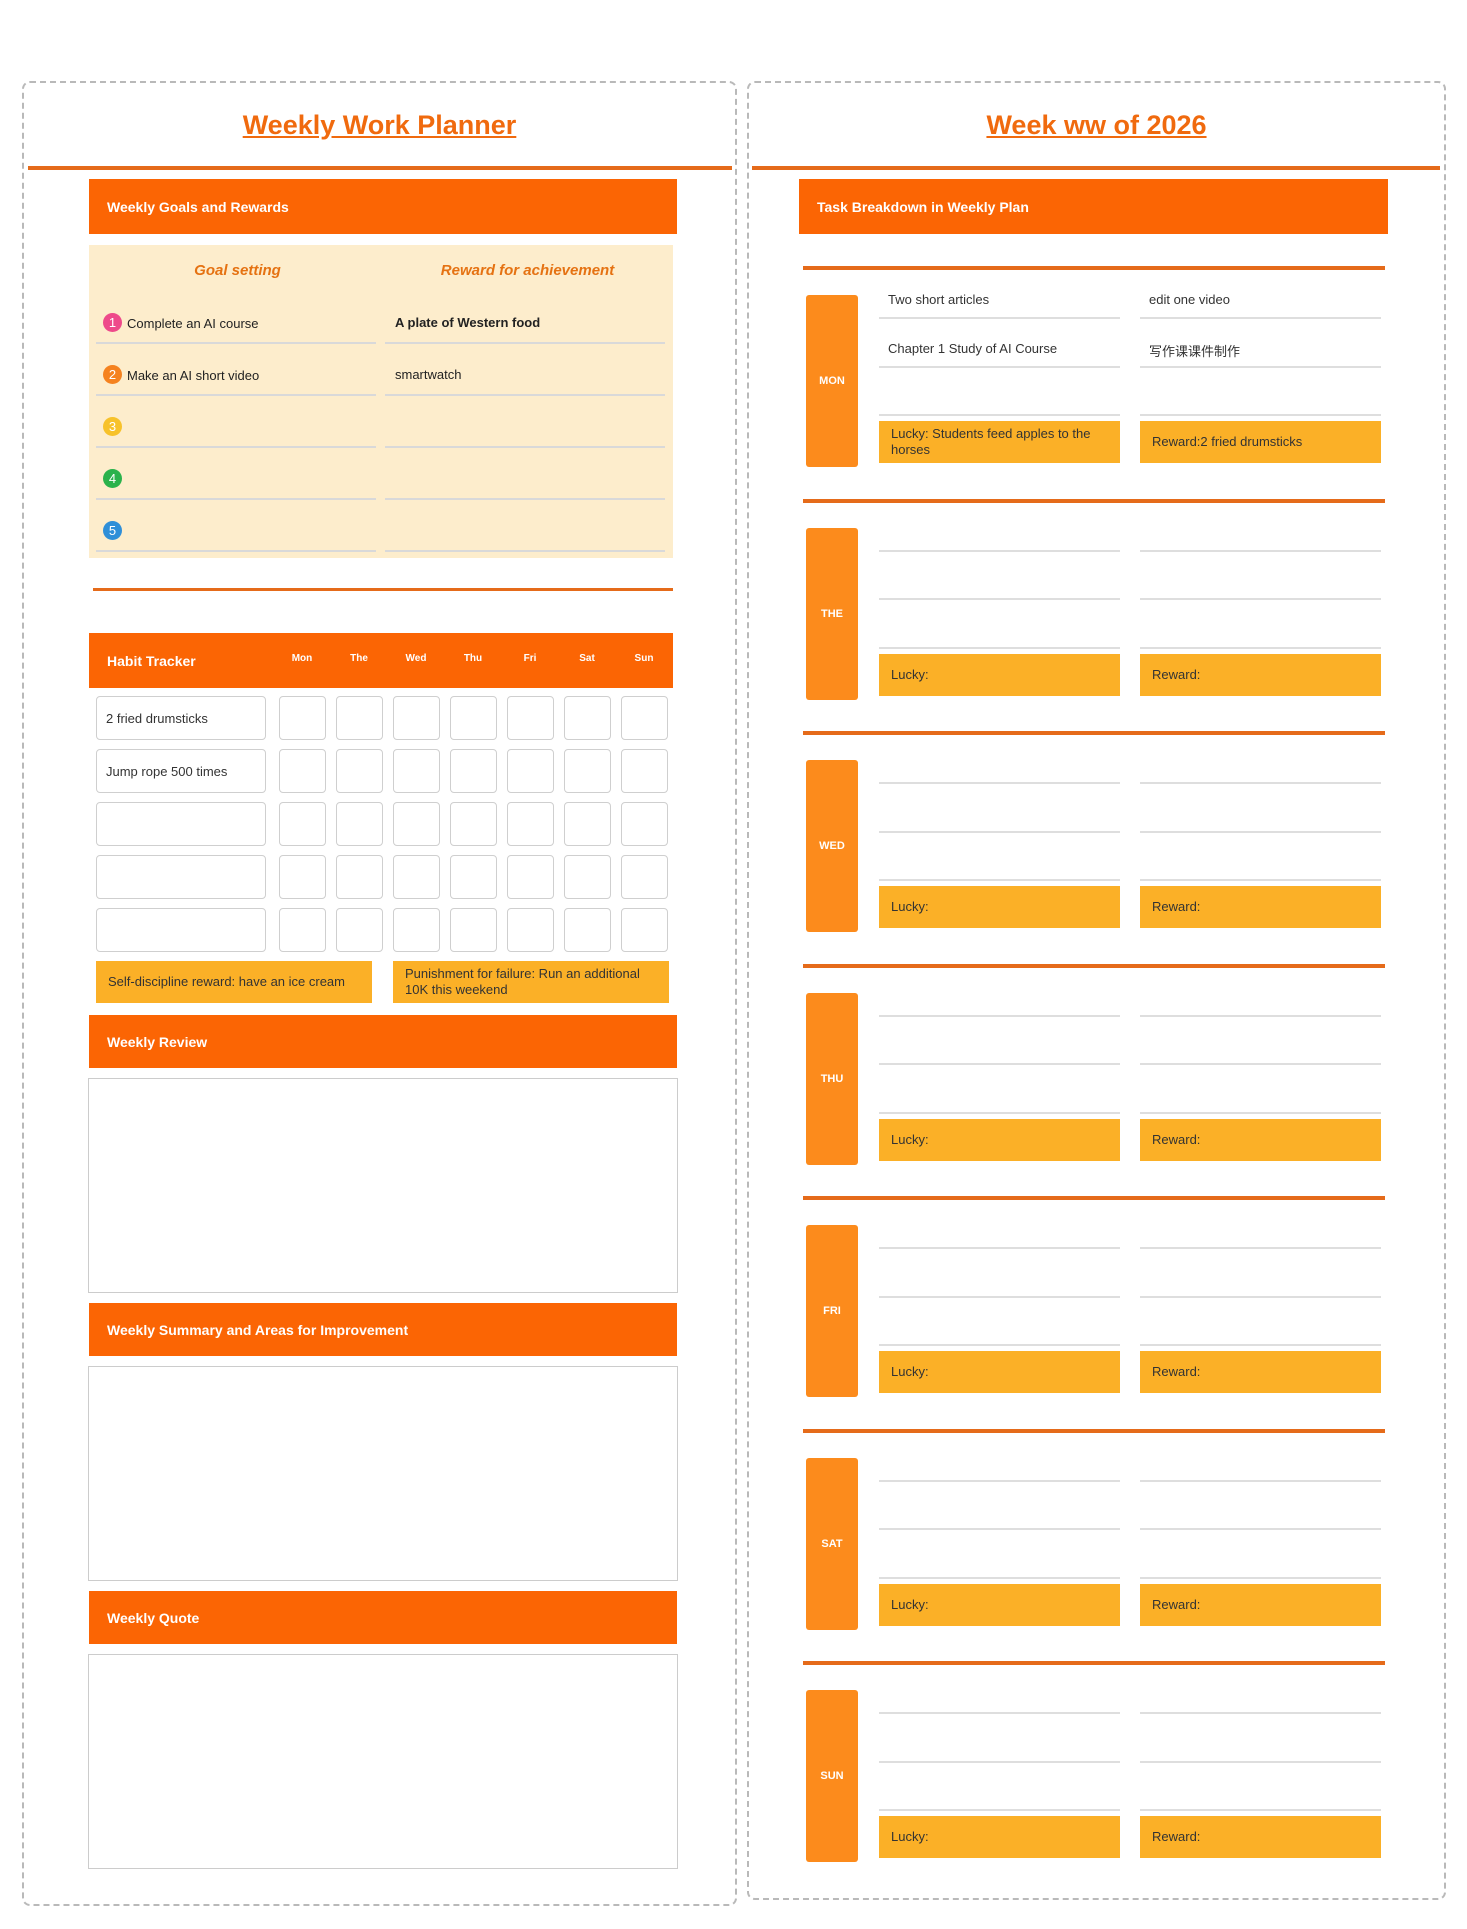 Image resolution: width=1467 pixels, height=1929 pixels. What do you see at coordinates (383, 1329) in the screenshot?
I see `weekly-summary-header: Weekly Summary and Areas for Improvement` at bounding box center [383, 1329].